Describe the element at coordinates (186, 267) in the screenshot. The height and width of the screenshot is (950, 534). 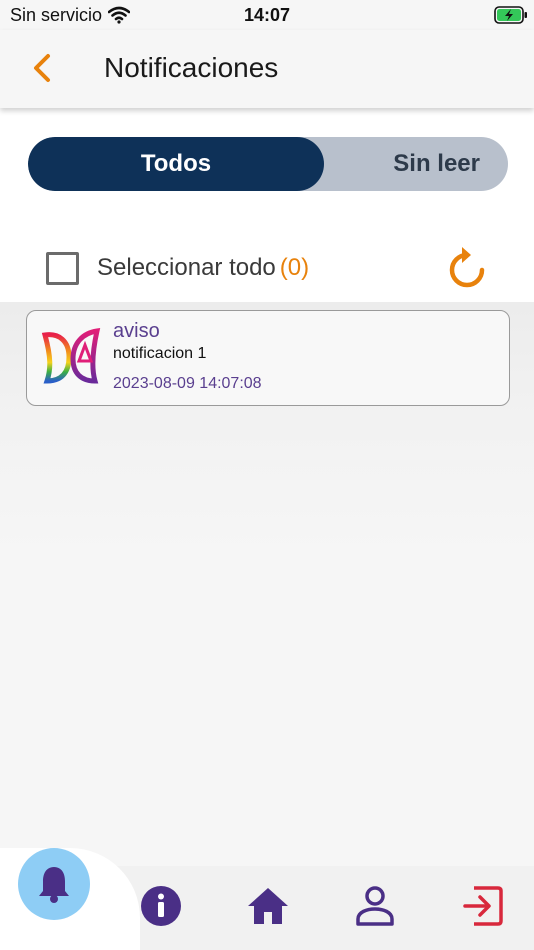
I see `select-all-text: Seleccionar todo` at that location.